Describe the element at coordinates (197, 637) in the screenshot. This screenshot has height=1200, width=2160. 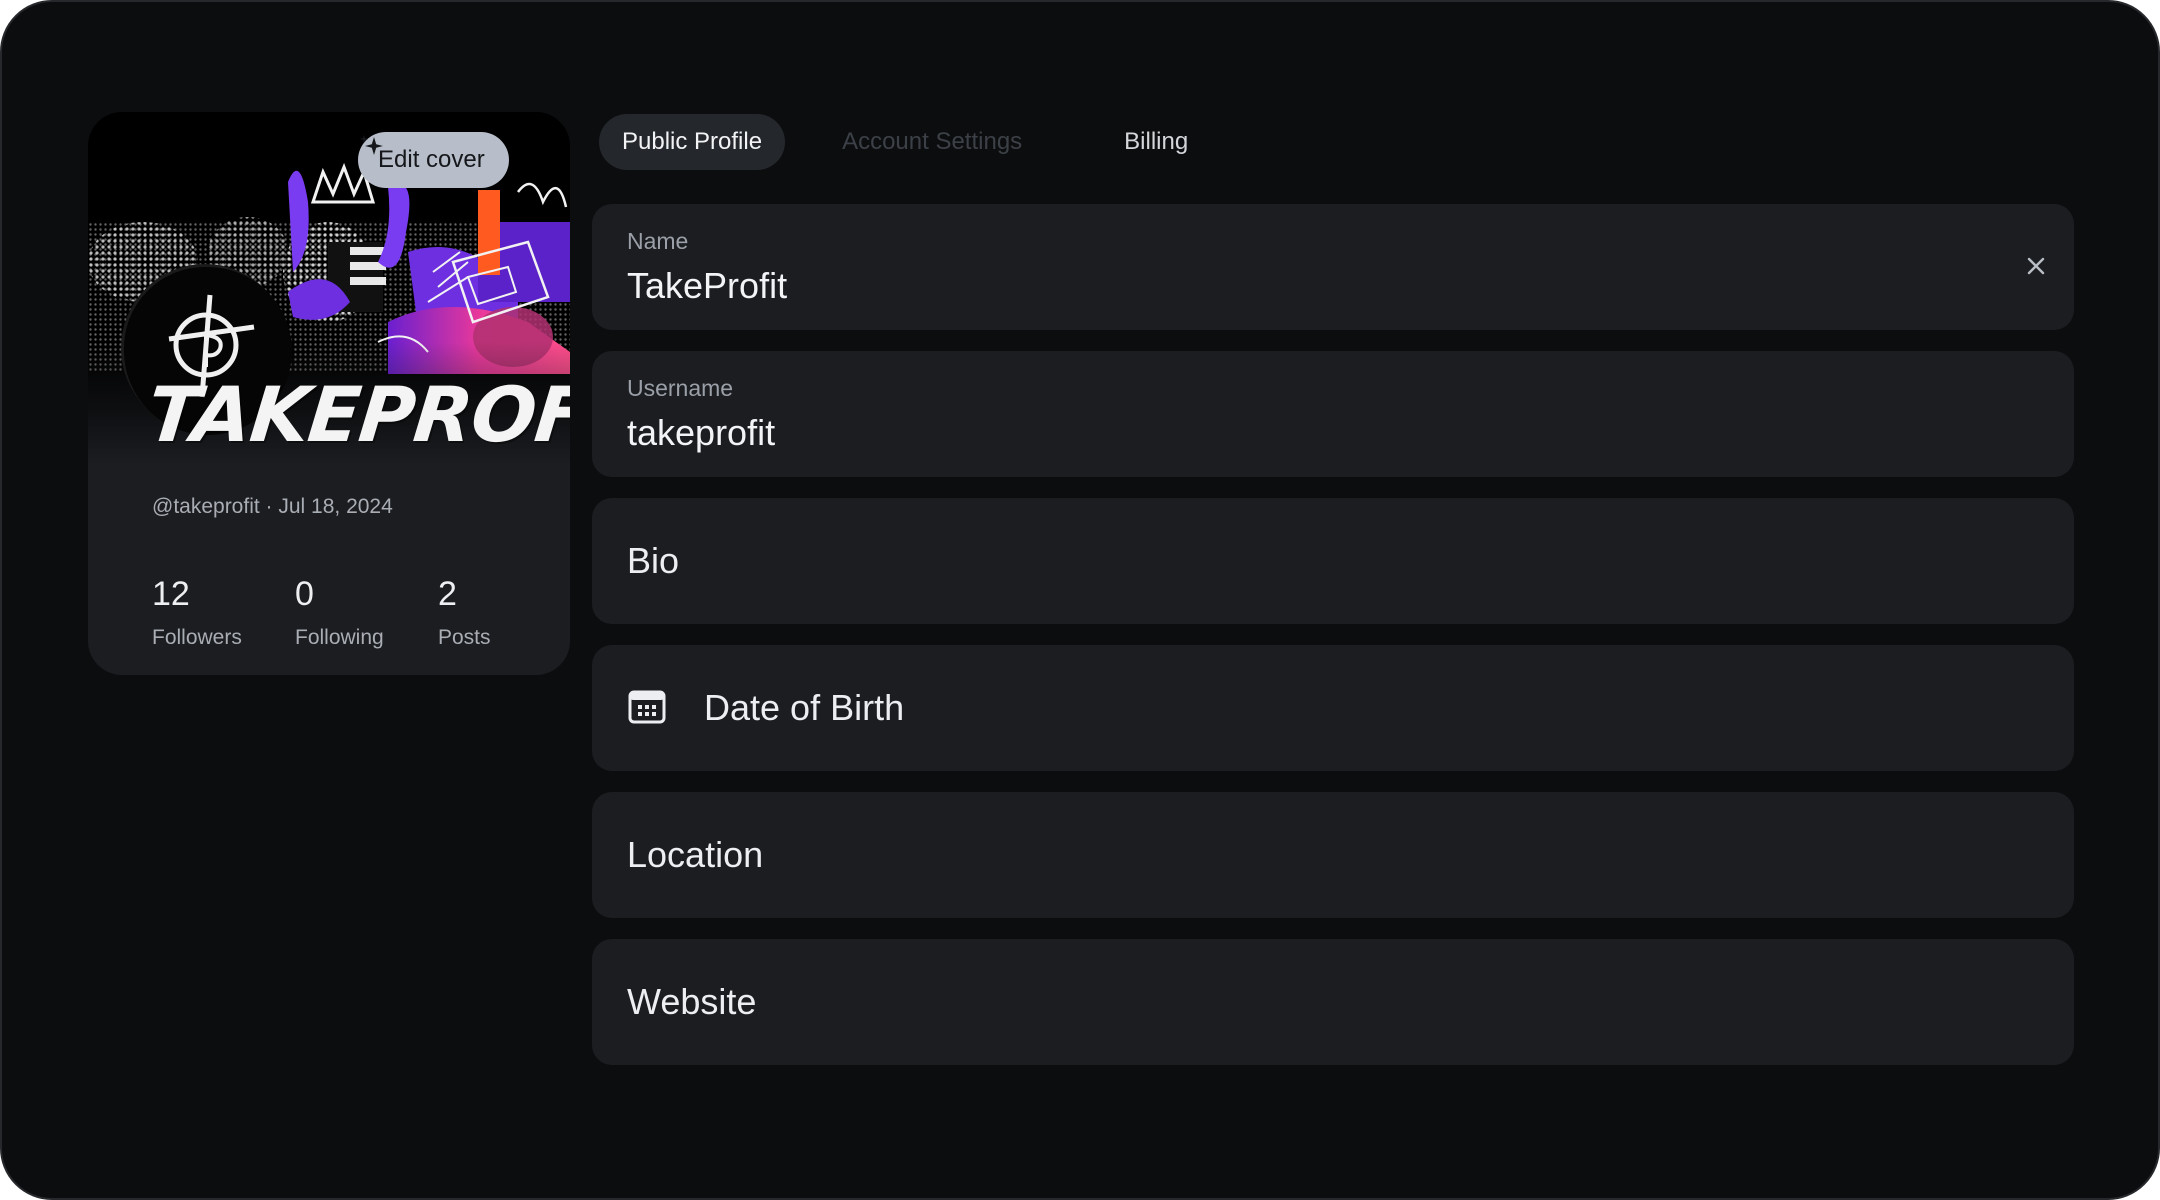
I see `stat-label: Followers` at that location.